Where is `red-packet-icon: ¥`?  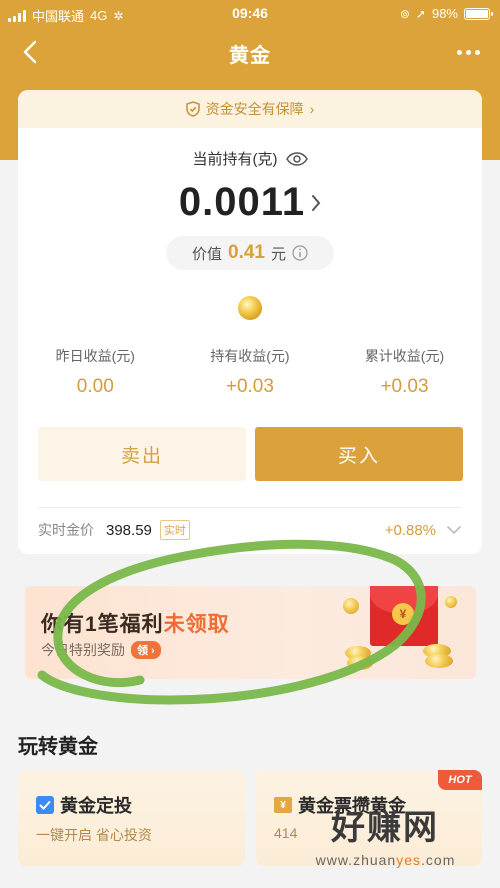 red-packet-icon: ¥ is located at coordinates (404, 616).